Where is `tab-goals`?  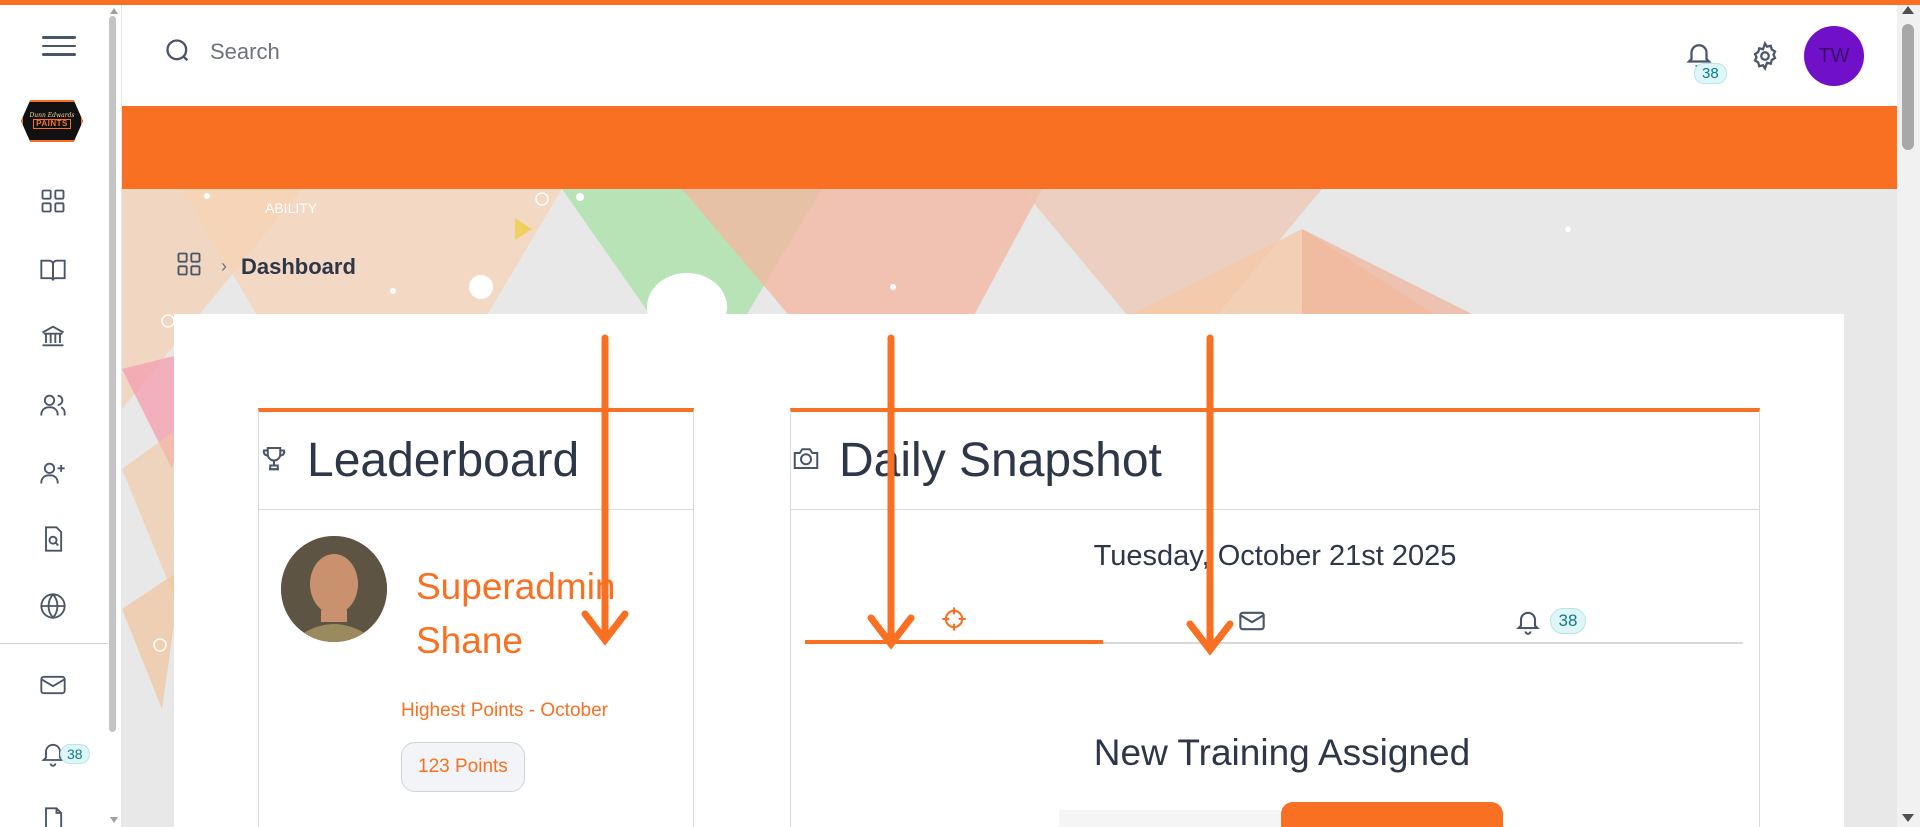 tab-goals is located at coordinates (954, 621).